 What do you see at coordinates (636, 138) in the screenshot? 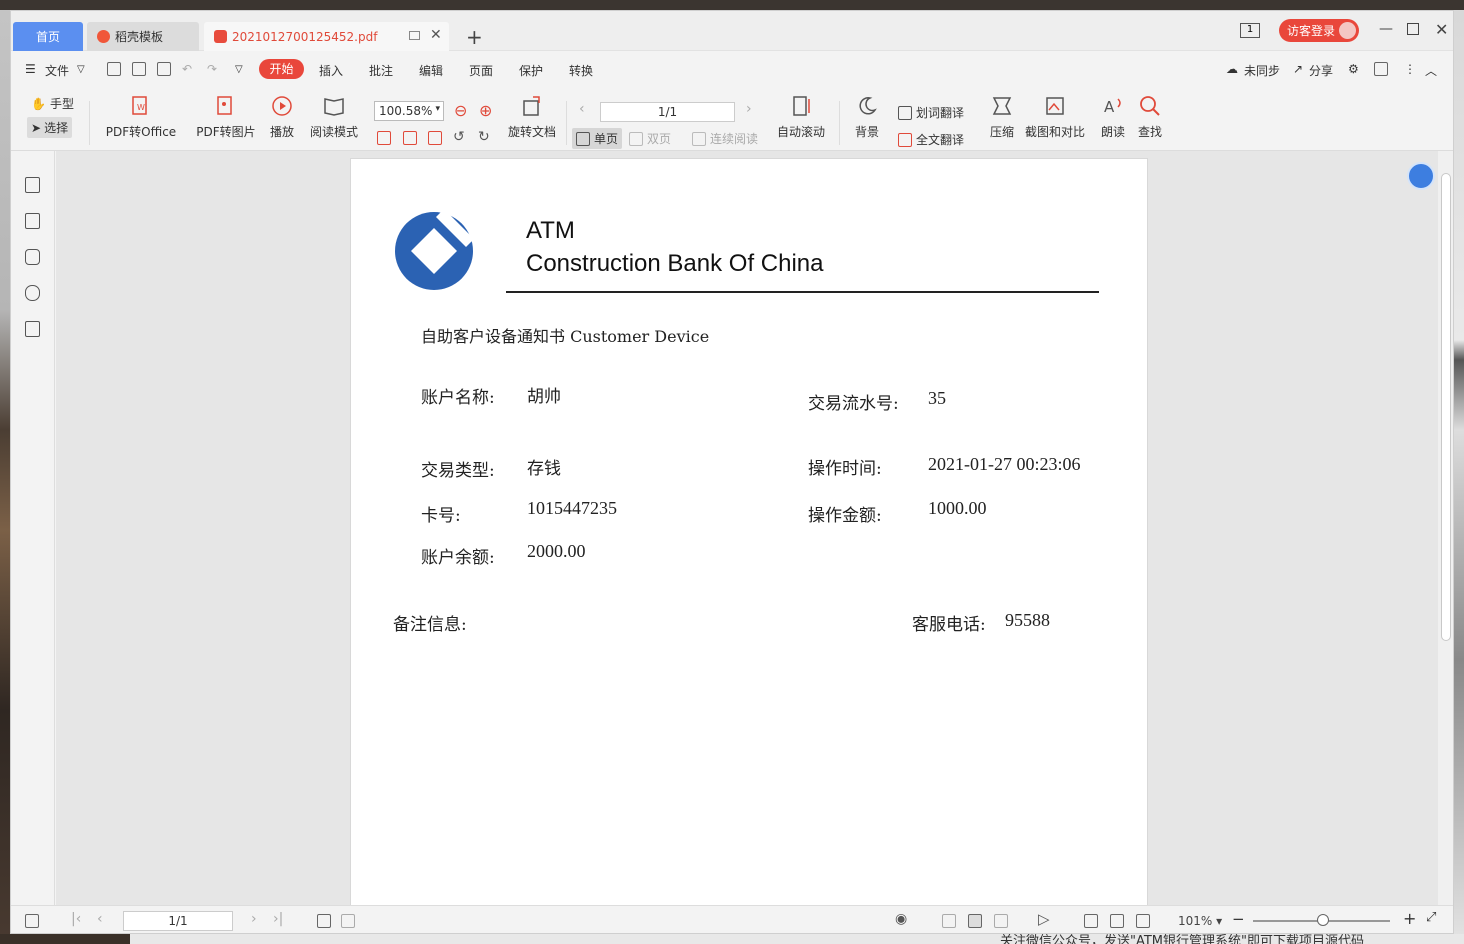
I see `double-page-icon` at bounding box center [636, 138].